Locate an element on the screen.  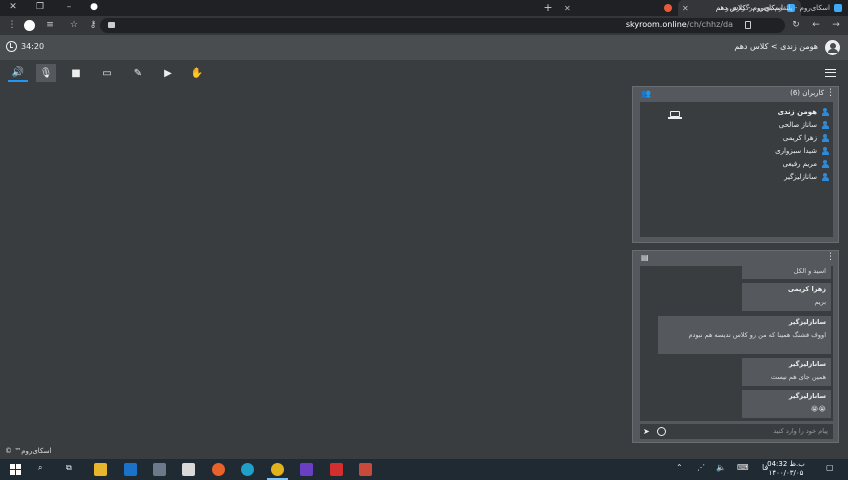
laptop-icon is located at coordinates (675, 115).